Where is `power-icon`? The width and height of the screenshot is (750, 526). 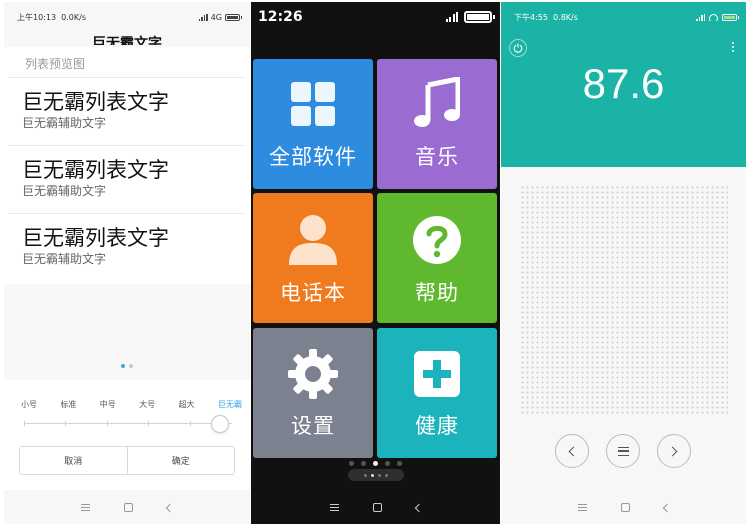 power-icon is located at coordinates (518, 48).